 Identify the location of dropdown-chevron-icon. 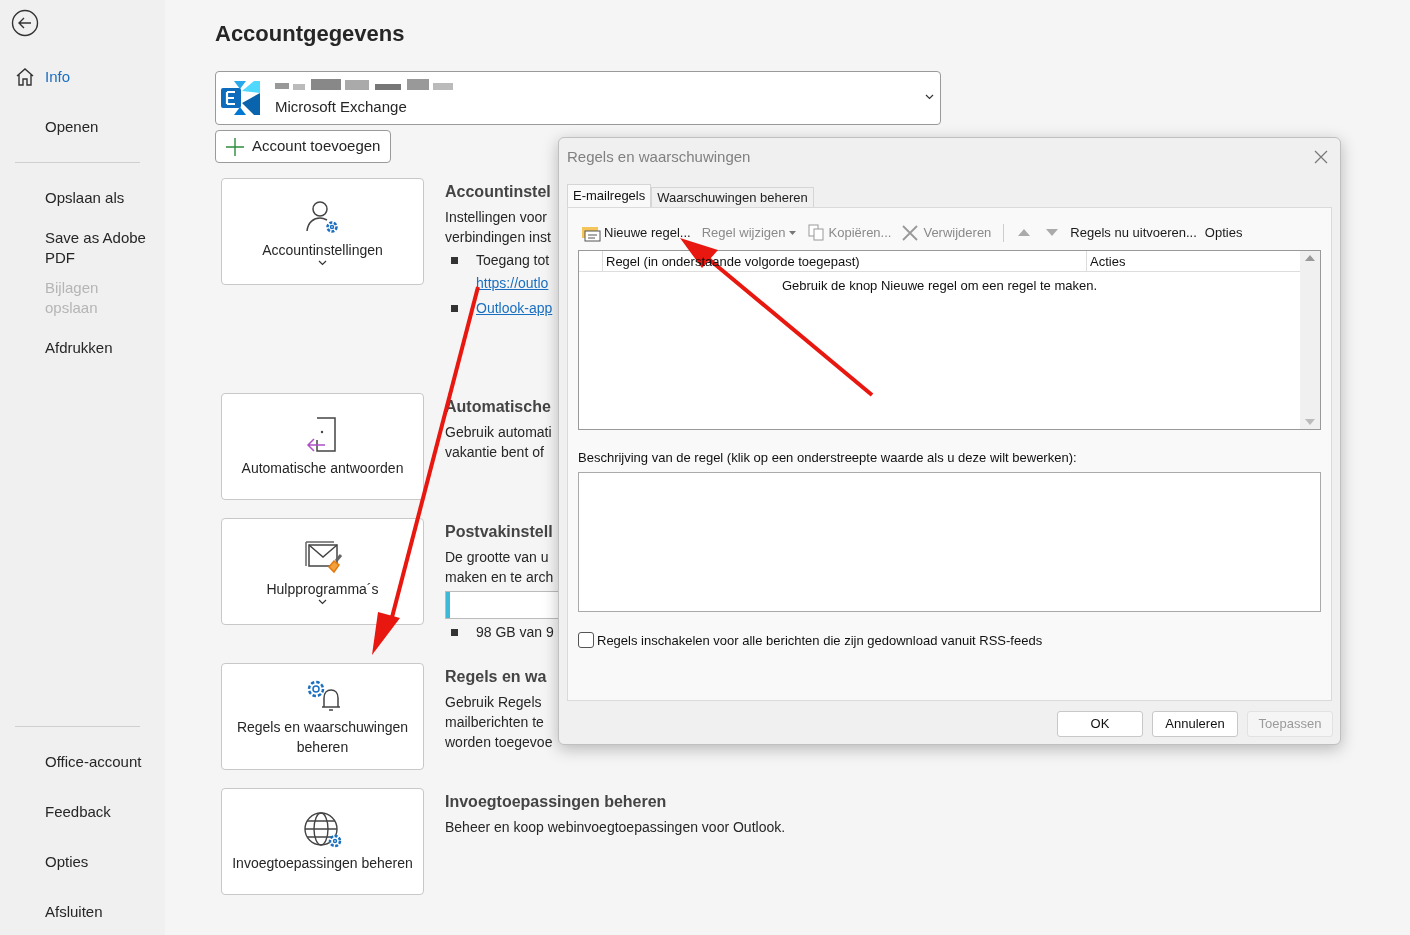
(929, 97).